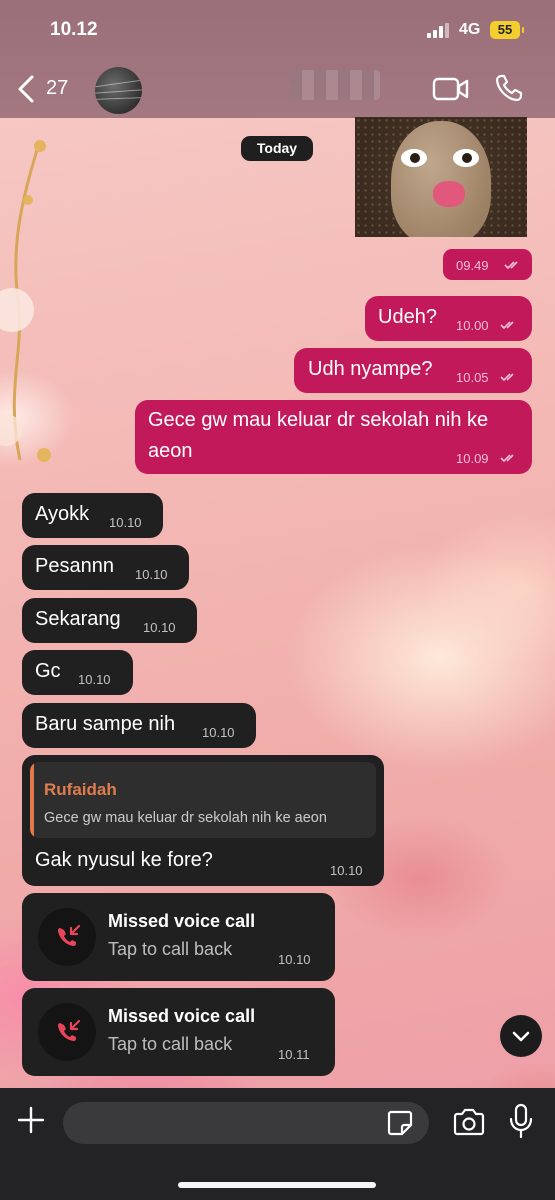 This screenshot has height=1200, width=555. Describe the element at coordinates (277, 1185) in the screenshot. I see `home-indicator` at that location.